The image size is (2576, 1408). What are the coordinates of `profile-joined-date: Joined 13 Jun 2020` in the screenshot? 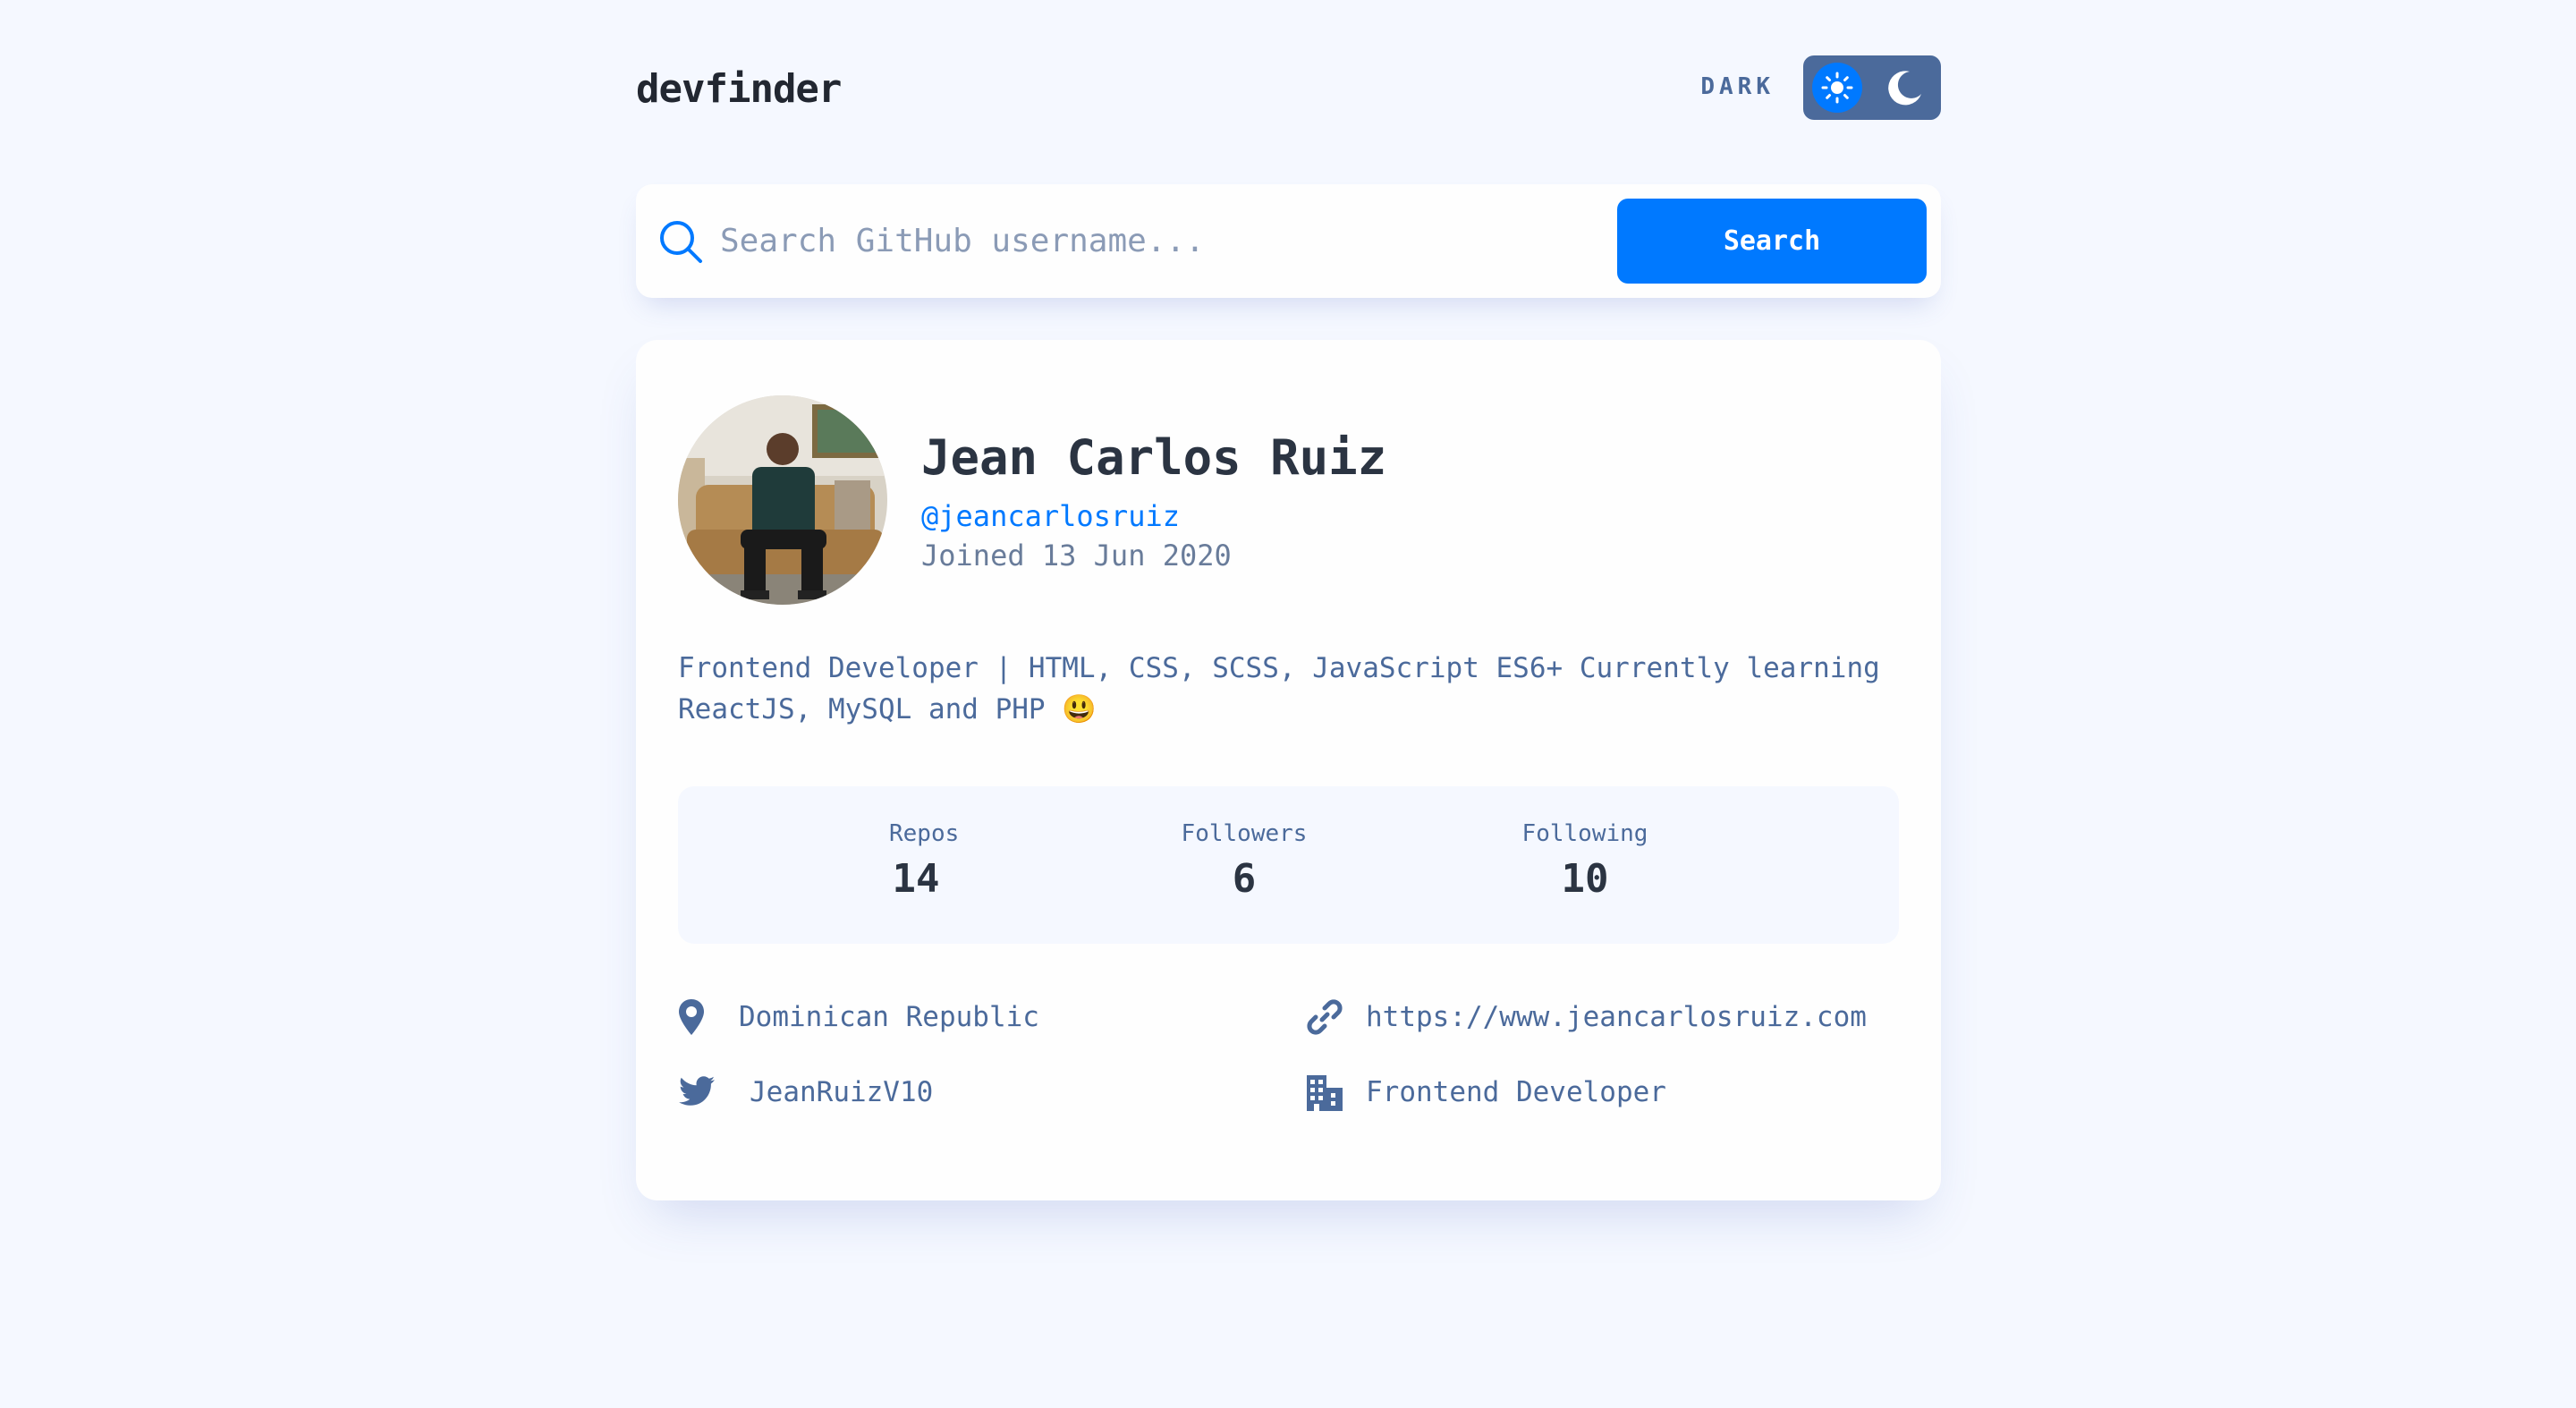 It's located at (1076, 556).